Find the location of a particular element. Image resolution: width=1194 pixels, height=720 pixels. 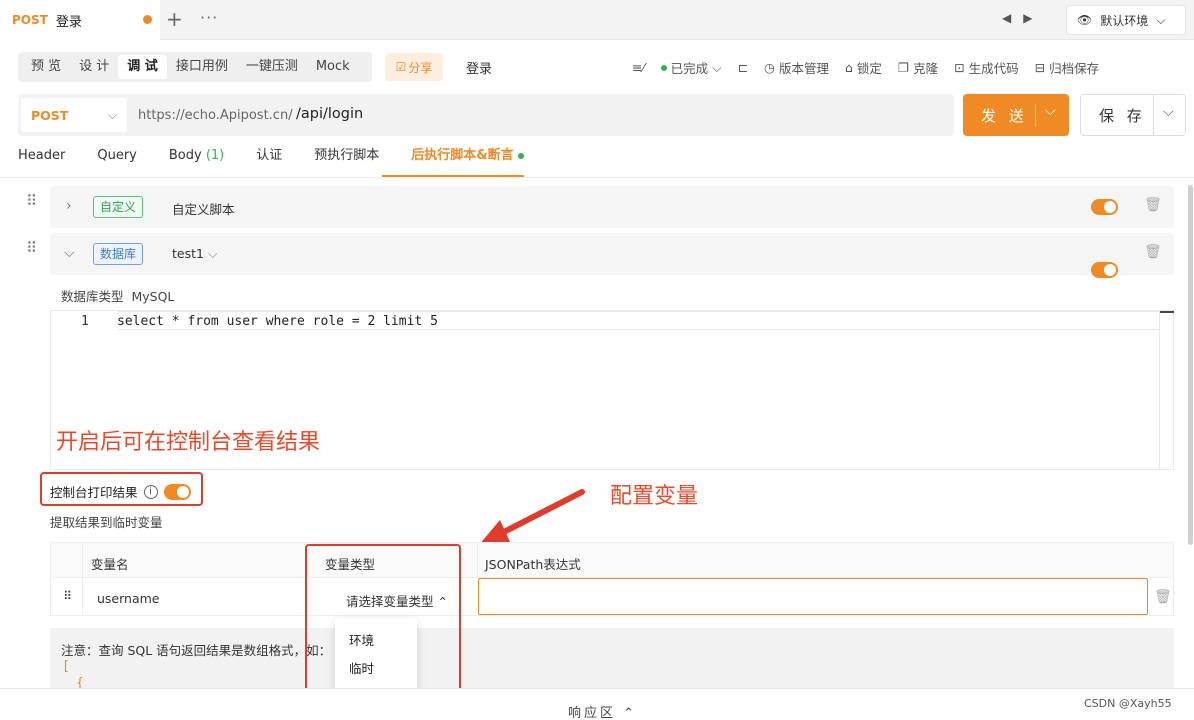

unsaved-dot-icon is located at coordinates (147, 19).